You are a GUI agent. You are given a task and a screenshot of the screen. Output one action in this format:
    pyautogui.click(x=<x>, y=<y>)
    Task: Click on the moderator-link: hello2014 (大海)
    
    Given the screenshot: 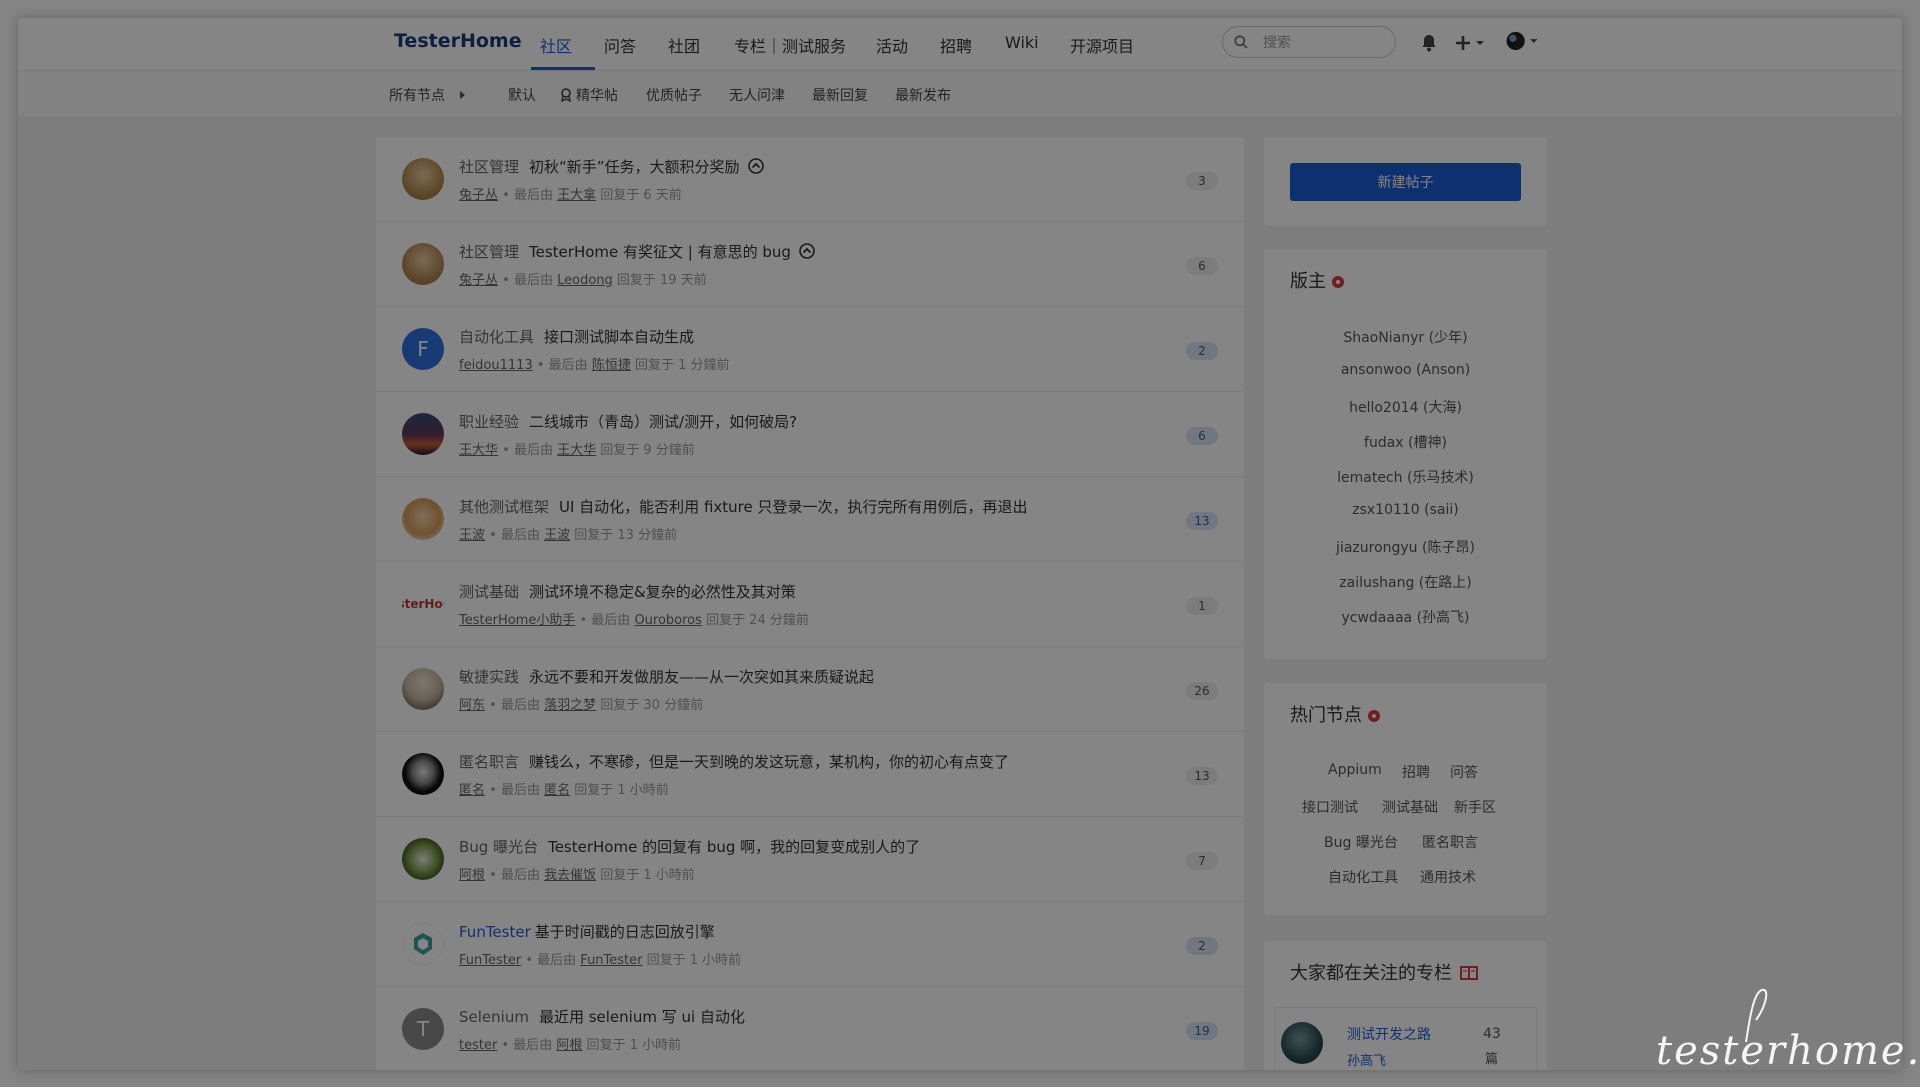 What is the action you would take?
    pyautogui.click(x=1405, y=407)
    